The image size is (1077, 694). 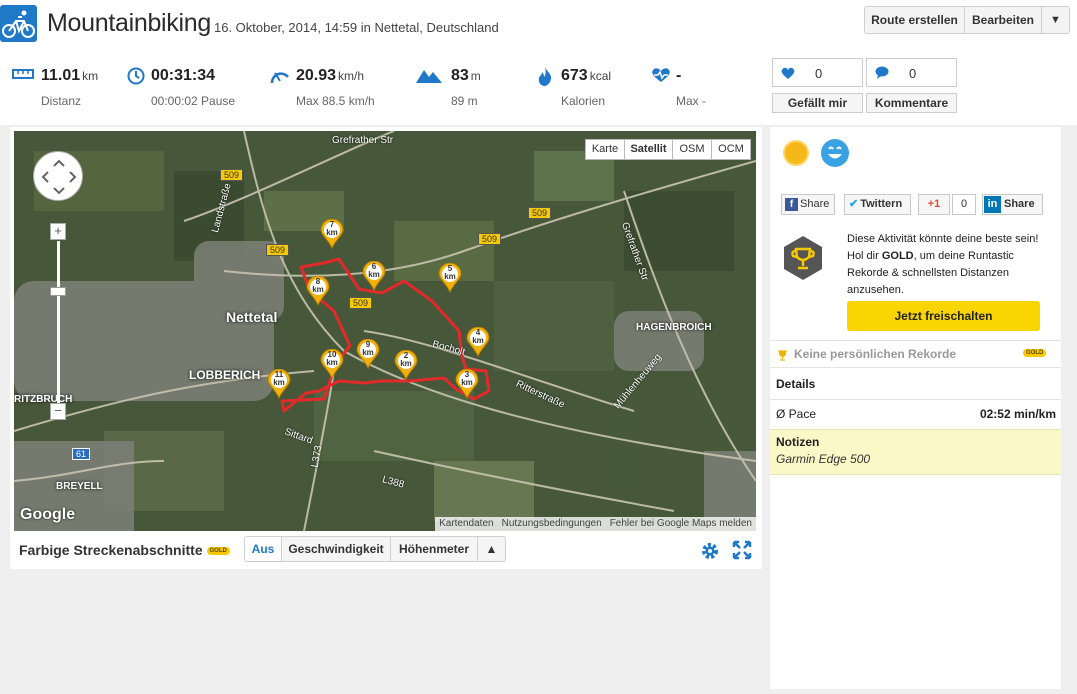 What do you see at coordinates (943, 316) in the screenshot?
I see `unlock-gold-button: Jetzt freischalten` at bounding box center [943, 316].